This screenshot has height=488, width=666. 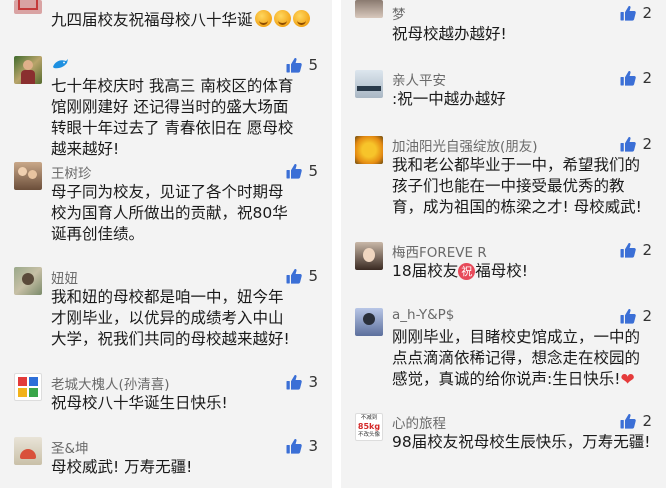 I want to click on panel-divider, so click(x=336, y=244).